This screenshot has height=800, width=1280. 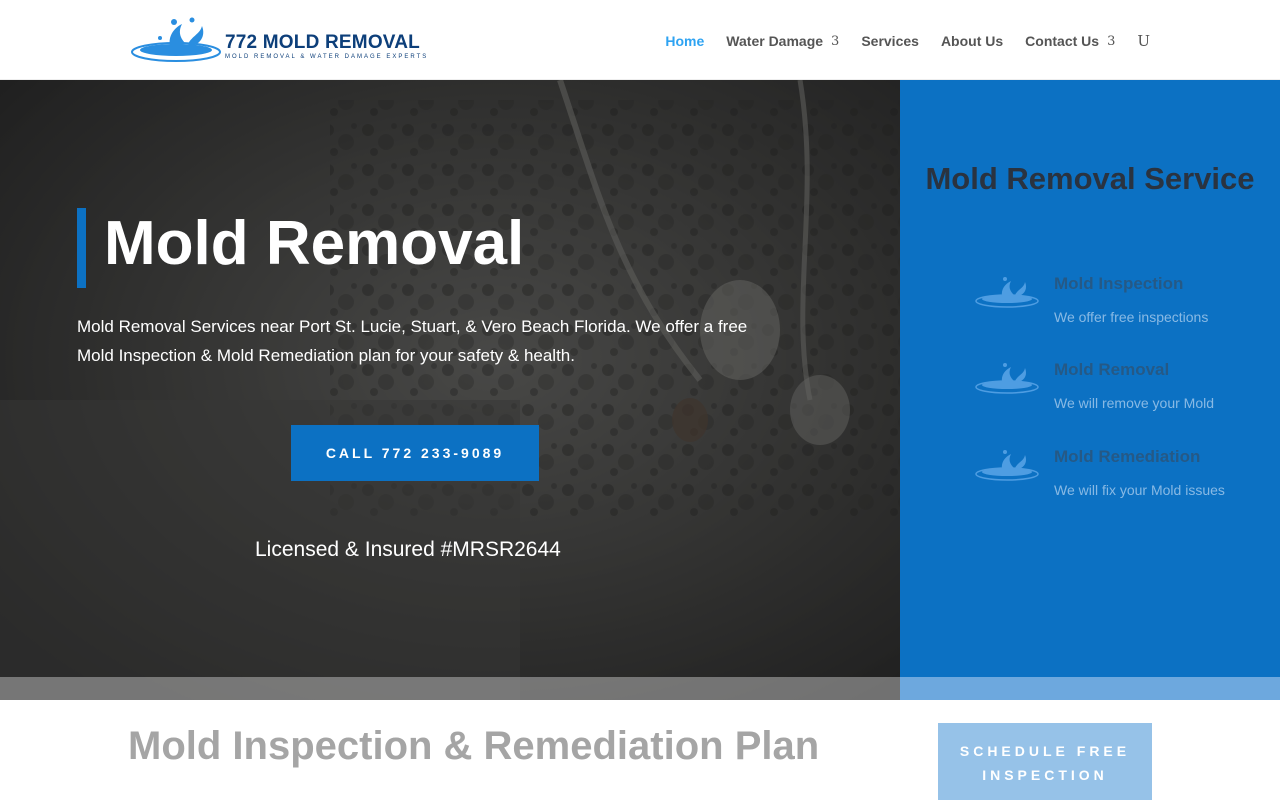 What do you see at coordinates (474, 746) in the screenshot?
I see `inspection-section-title: Mold Inspection & Remediation Plan` at bounding box center [474, 746].